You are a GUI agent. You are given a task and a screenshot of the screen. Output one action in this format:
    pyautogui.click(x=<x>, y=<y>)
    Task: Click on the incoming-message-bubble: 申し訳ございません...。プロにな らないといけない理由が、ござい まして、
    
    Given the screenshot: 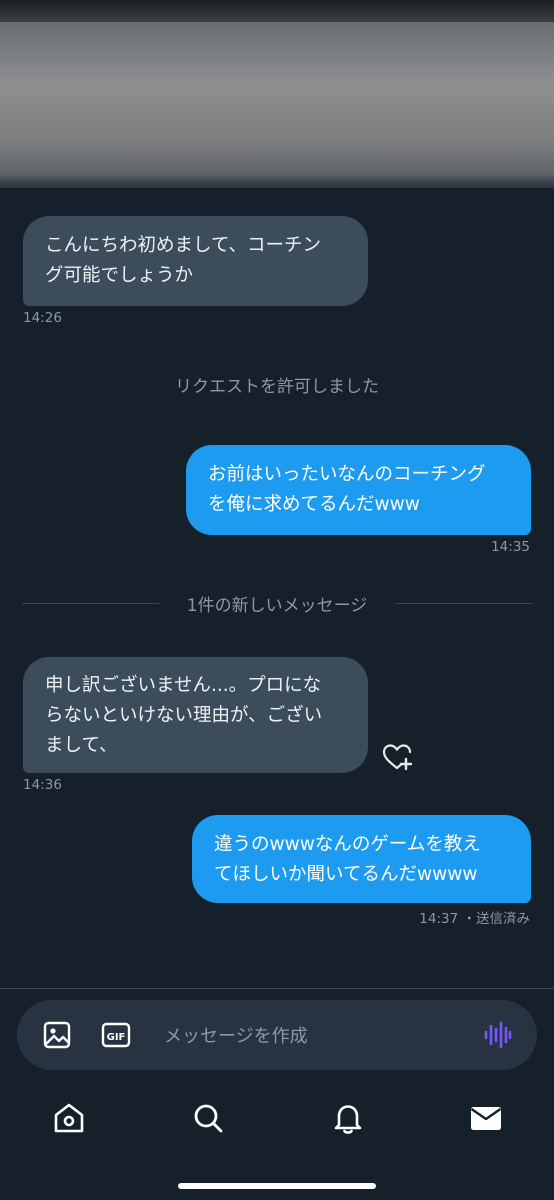 What is the action you would take?
    pyautogui.click(x=195, y=715)
    